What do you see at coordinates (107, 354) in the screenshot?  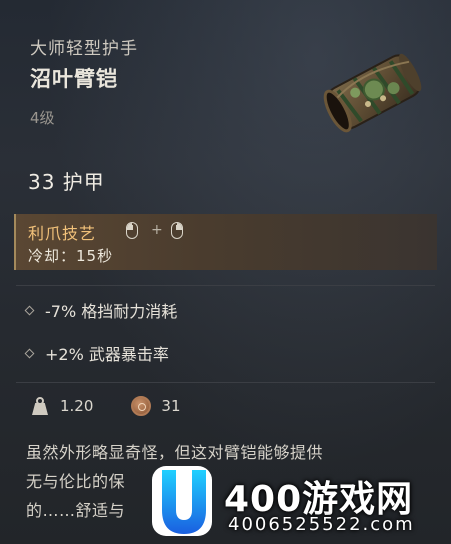 I see `stat-text: +2% 武器暴击率` at bounding box center [107, 354].